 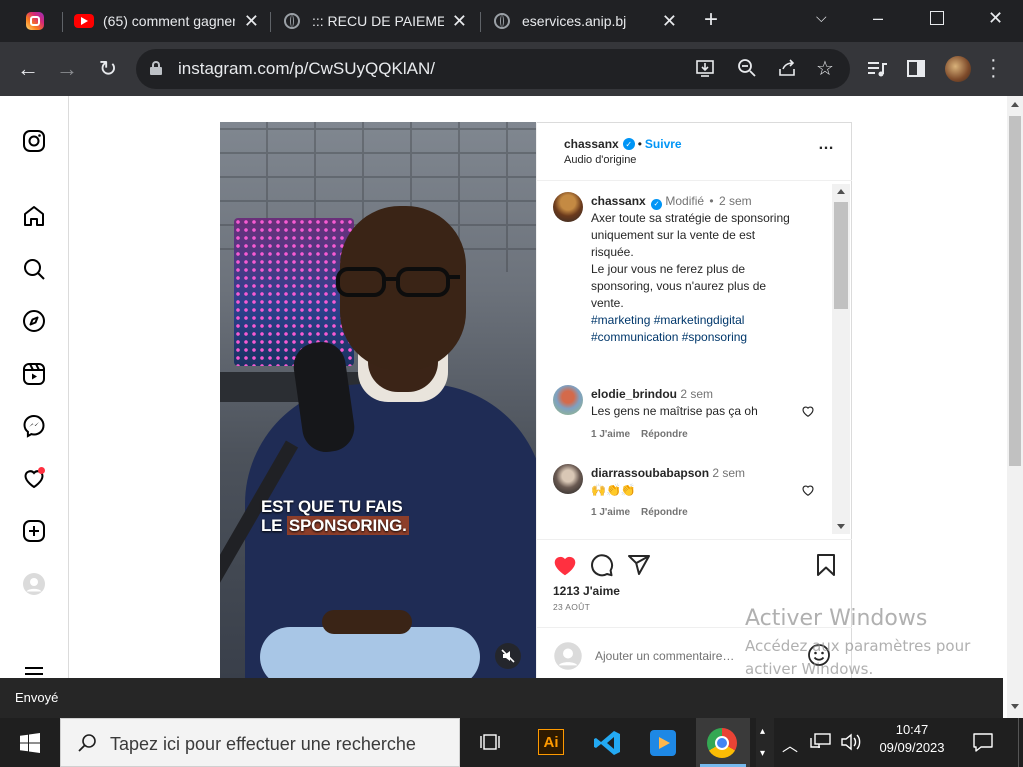 I want to click on minimize-window-button: –, so click(x=878, y=18).